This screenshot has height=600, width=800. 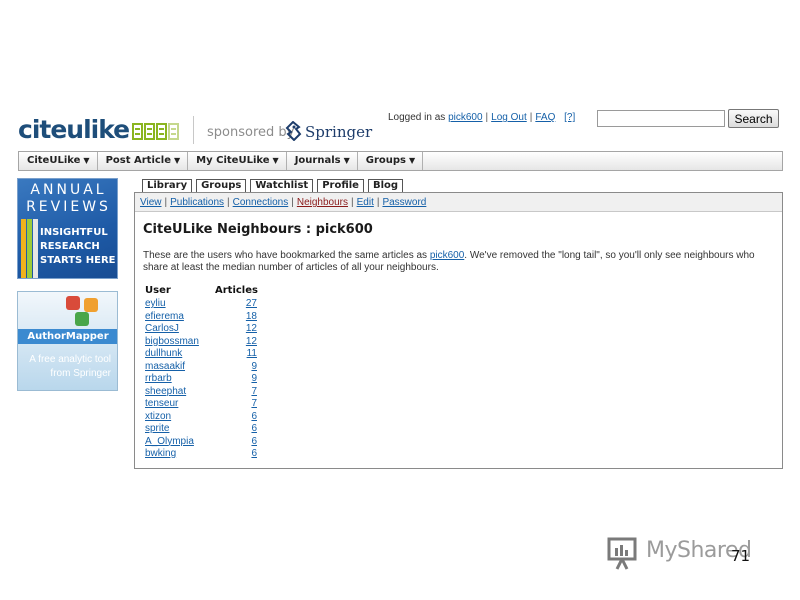 I want to click on logout-link: Log Out, so click(x=509, y=117).